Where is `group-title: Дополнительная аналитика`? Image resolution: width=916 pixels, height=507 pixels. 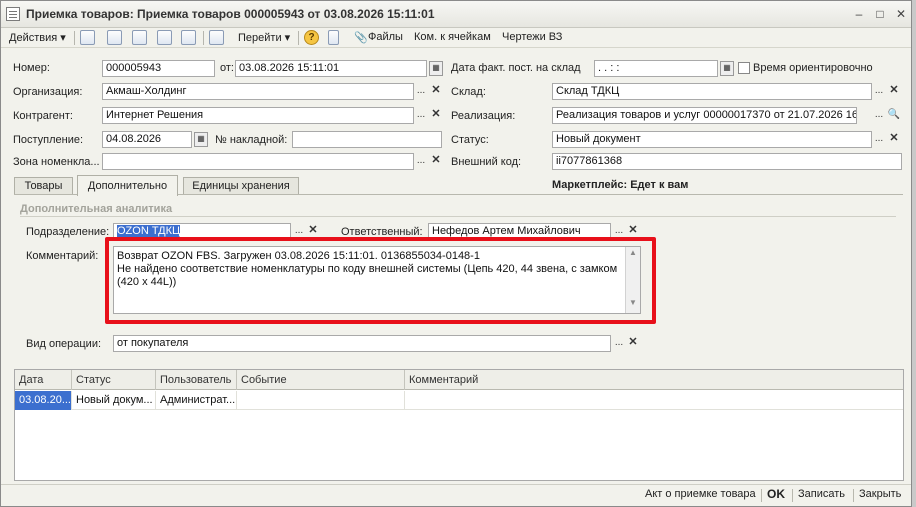 group-title: Дополнительная аналитика is located at coordinates (96, 209).